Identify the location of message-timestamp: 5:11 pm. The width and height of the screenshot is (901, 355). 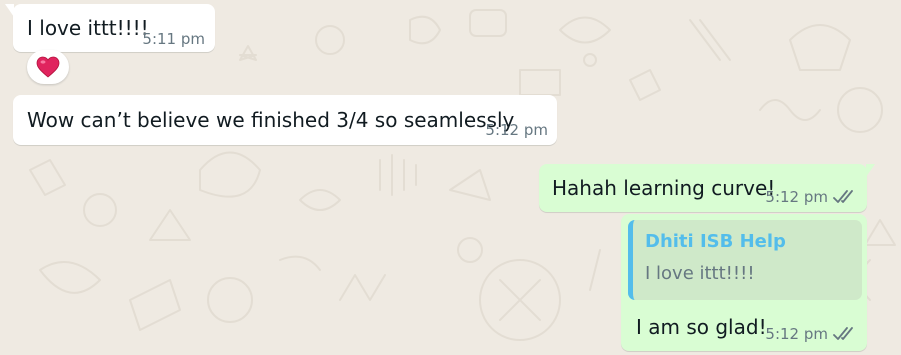
(173, 39).